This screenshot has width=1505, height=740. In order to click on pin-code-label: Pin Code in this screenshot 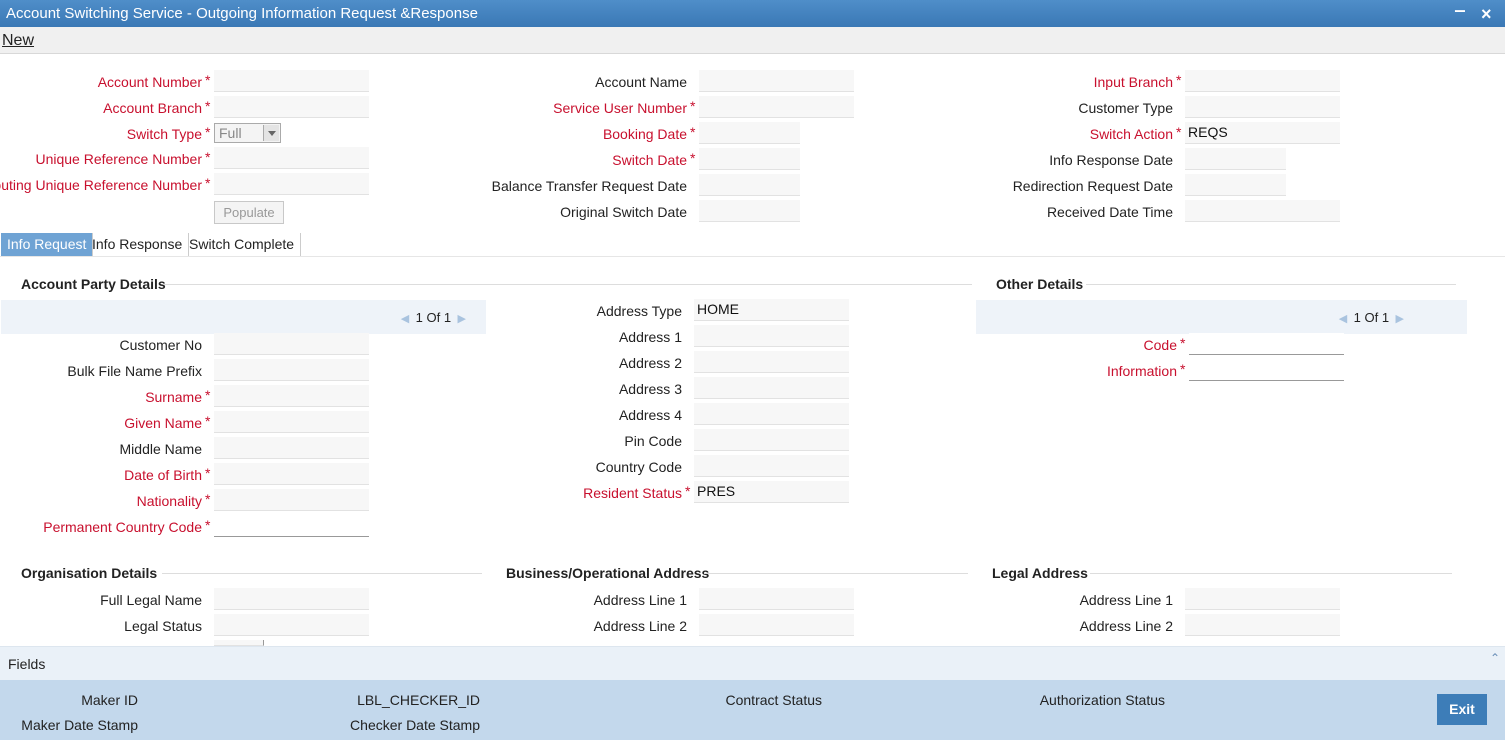, I will do `click(653, 441)`.